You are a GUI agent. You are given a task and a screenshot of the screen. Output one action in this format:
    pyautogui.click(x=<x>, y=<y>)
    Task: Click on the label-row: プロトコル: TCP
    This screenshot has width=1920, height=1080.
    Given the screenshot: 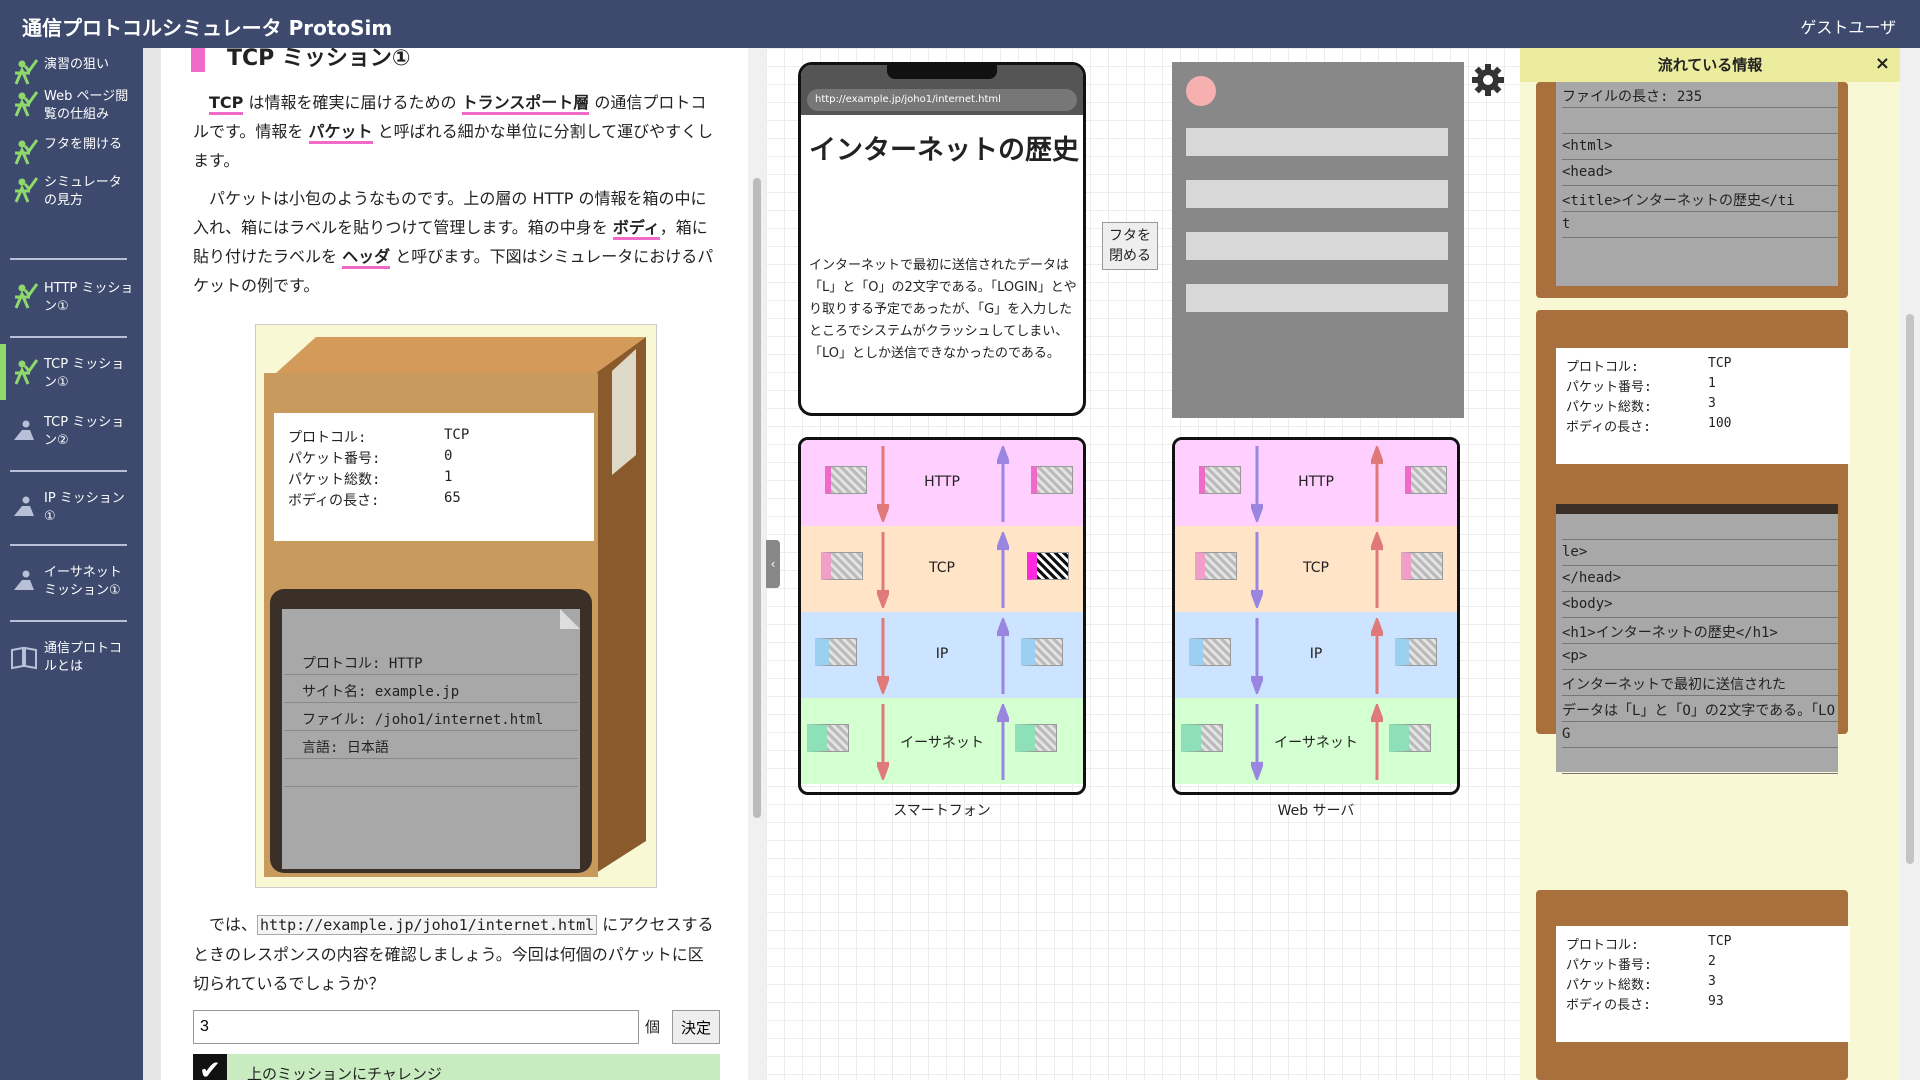 What is the action you would take?
    pyautogui.click(x=441, y=437)
    